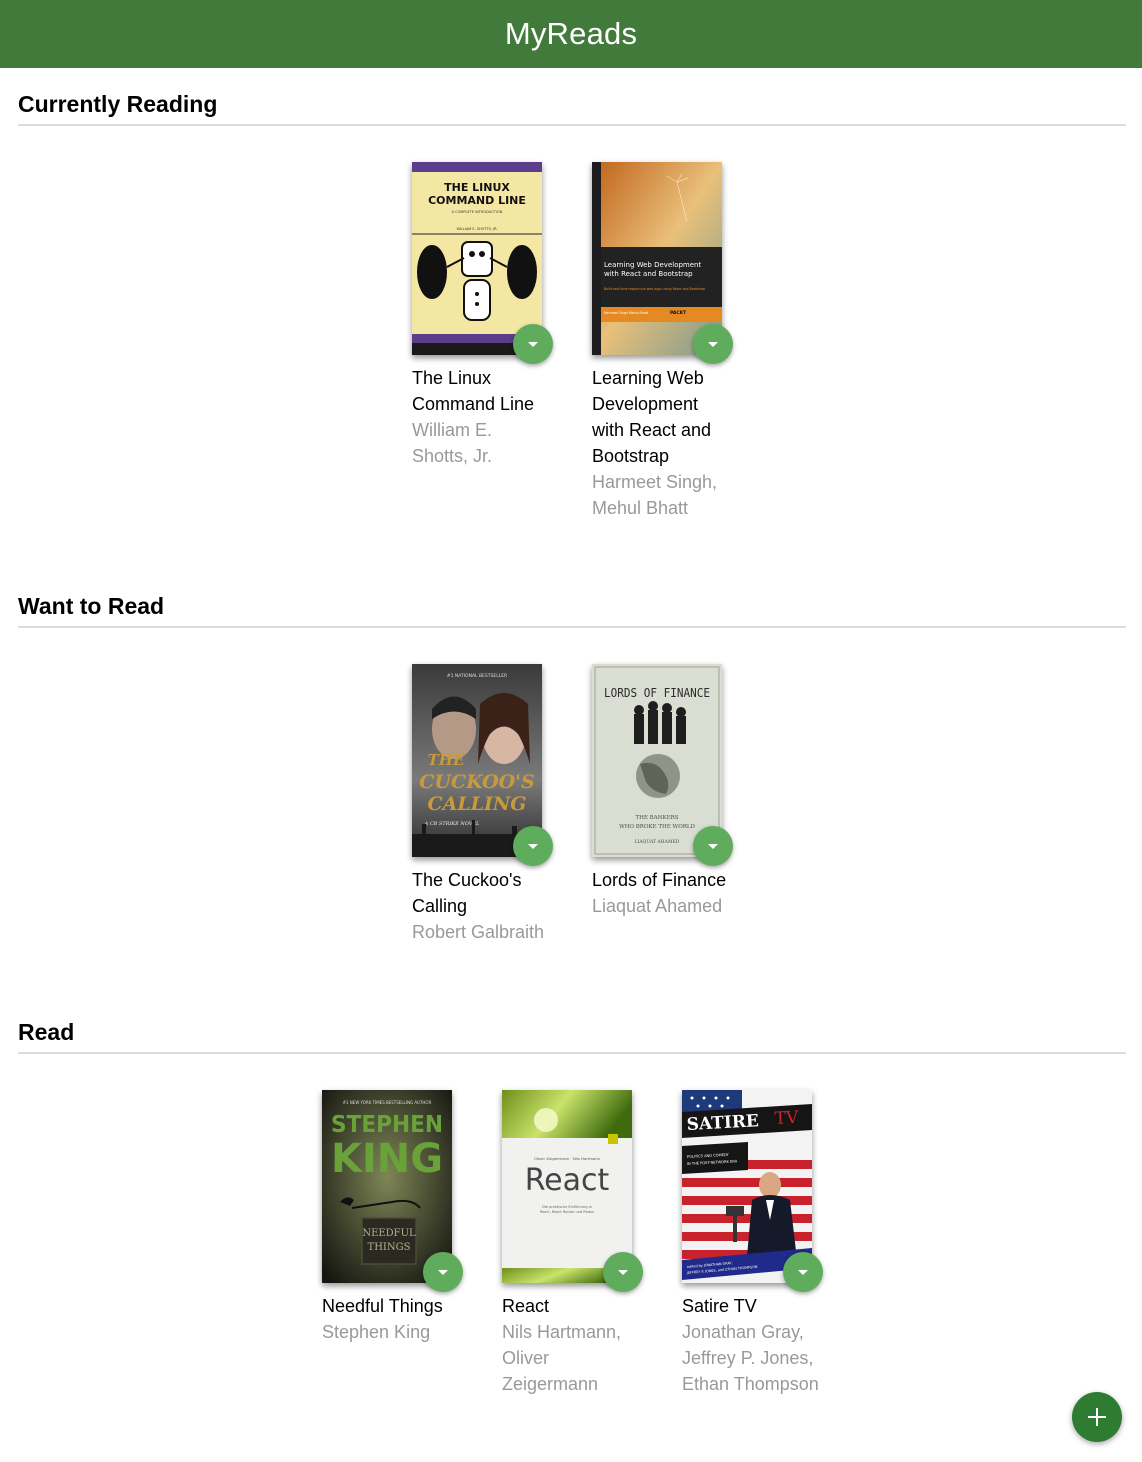  What do you see at coordinates (387, 1102) in the screenshot?
I see `cover-top-line: #1 NEW YORK TIMES BESTSELLING AUTHOR` at bounding box center [387, 1102].